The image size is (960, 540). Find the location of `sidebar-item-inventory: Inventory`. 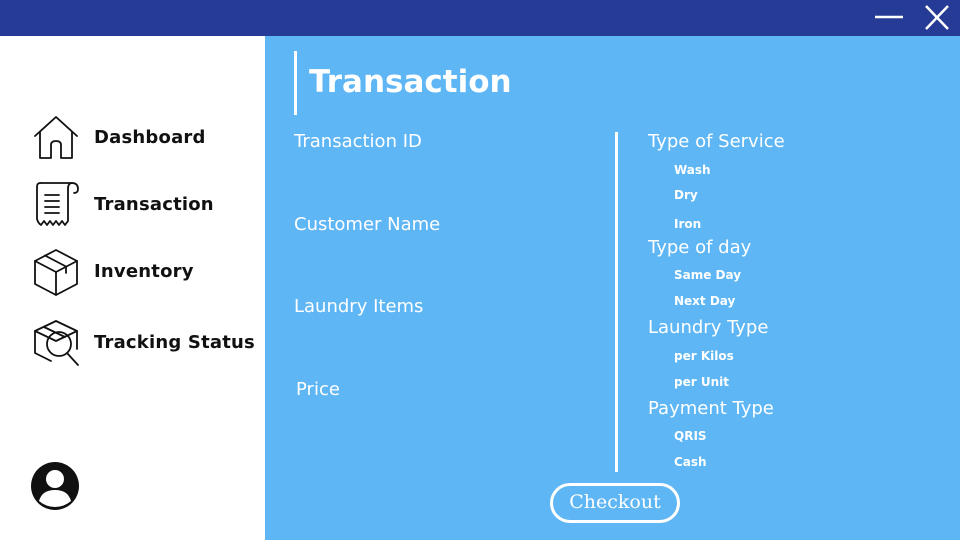

sidebar-item-inventory: Inventory is located at coordinates (144, 273).